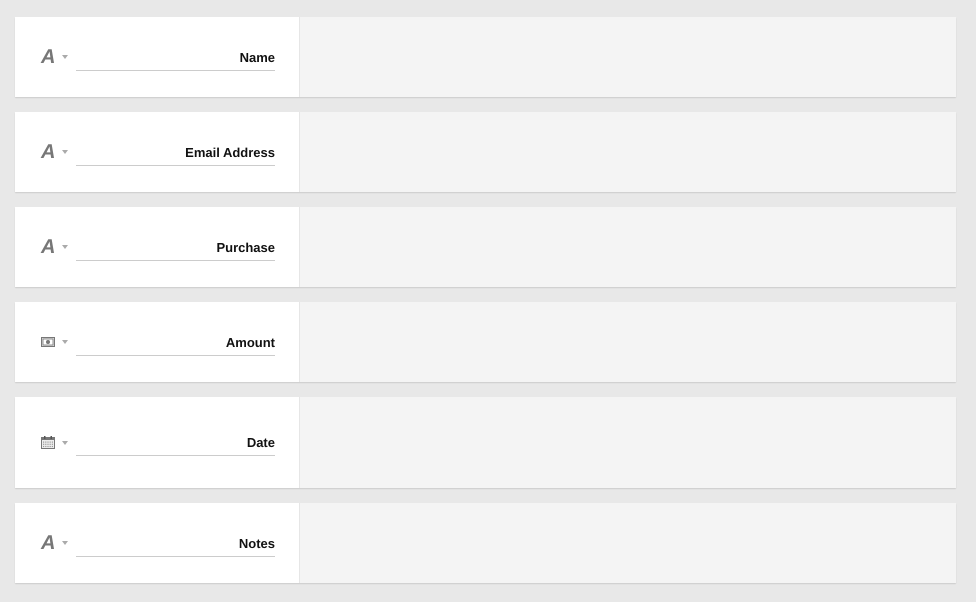  What do you see at coordinates (175, 247) in the screenshot?
I see `field-name-input: Purchase` at bounding box center [175, 247].